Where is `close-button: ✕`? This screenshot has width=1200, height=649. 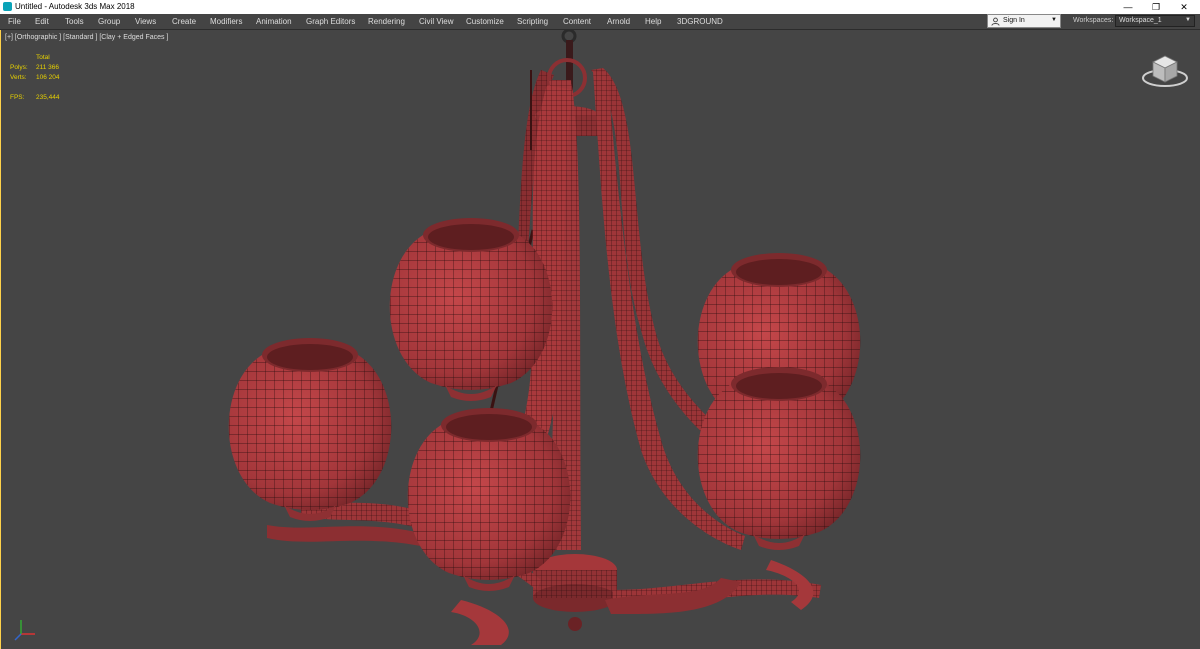
close-button: ✕ is located at coordinates (1184, 7).